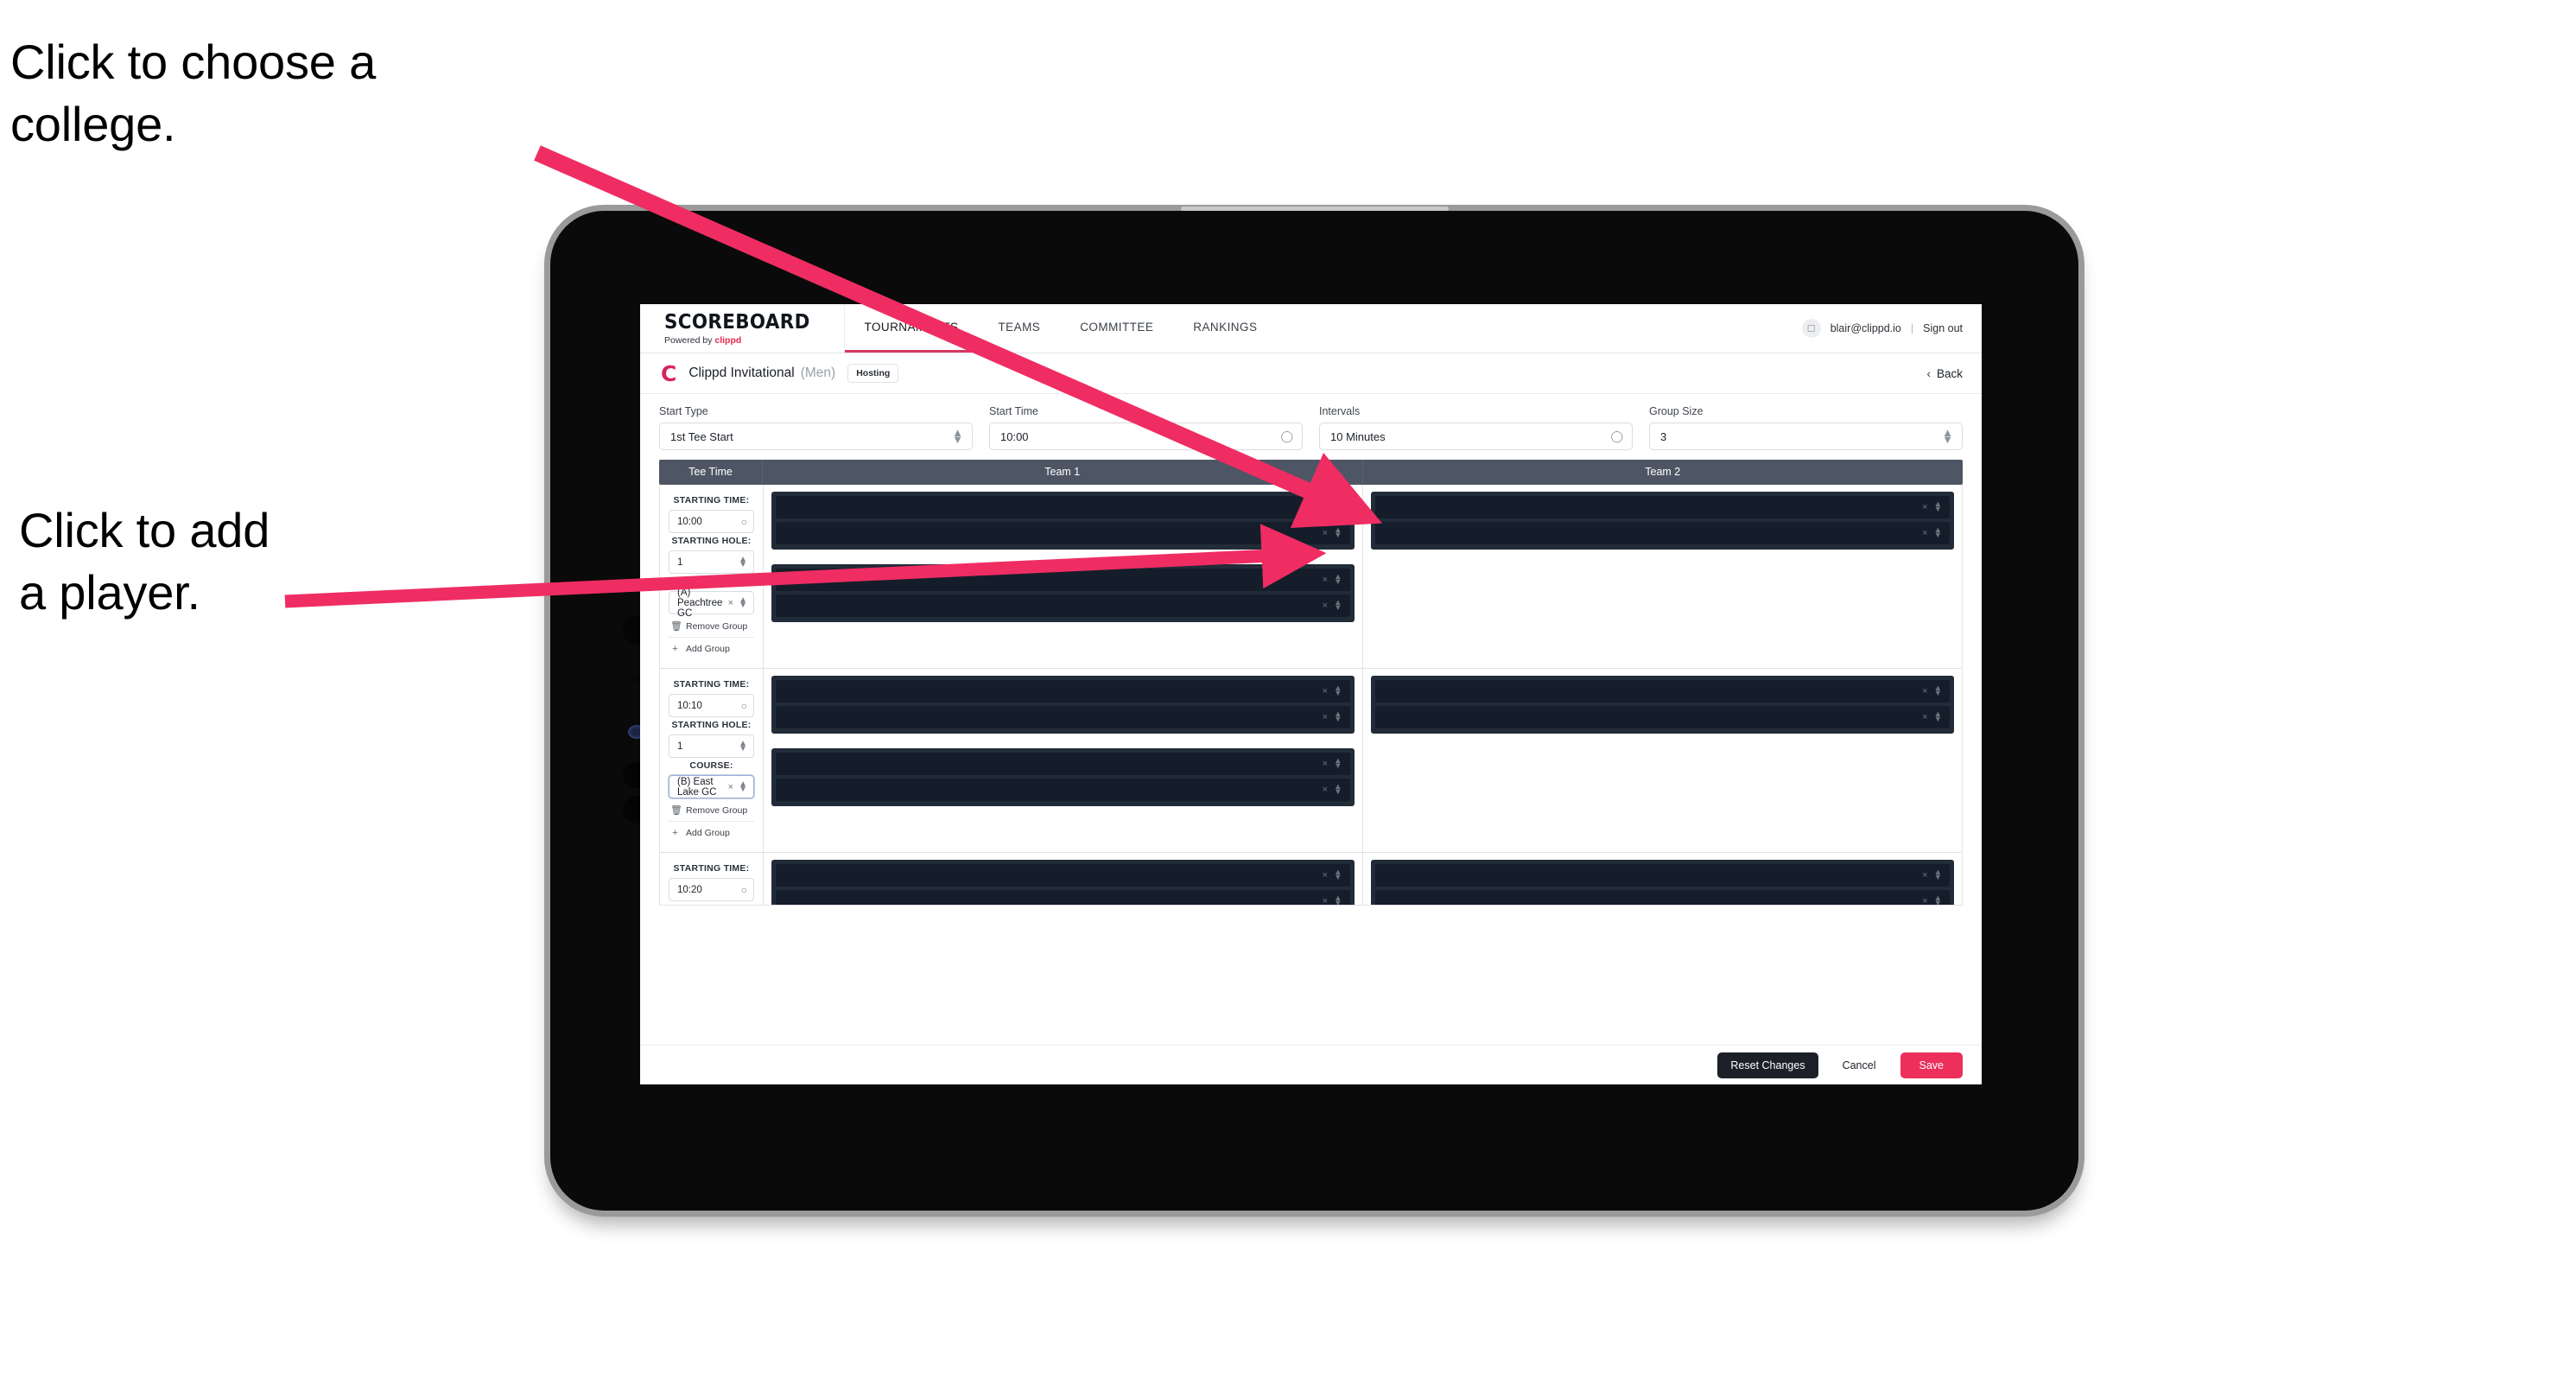  What do you see at coordinates (711, 786) in the screenshot?
I see `course-field: (B) East Lake GC × ▲ ▼` at bounding box center [711, 786].